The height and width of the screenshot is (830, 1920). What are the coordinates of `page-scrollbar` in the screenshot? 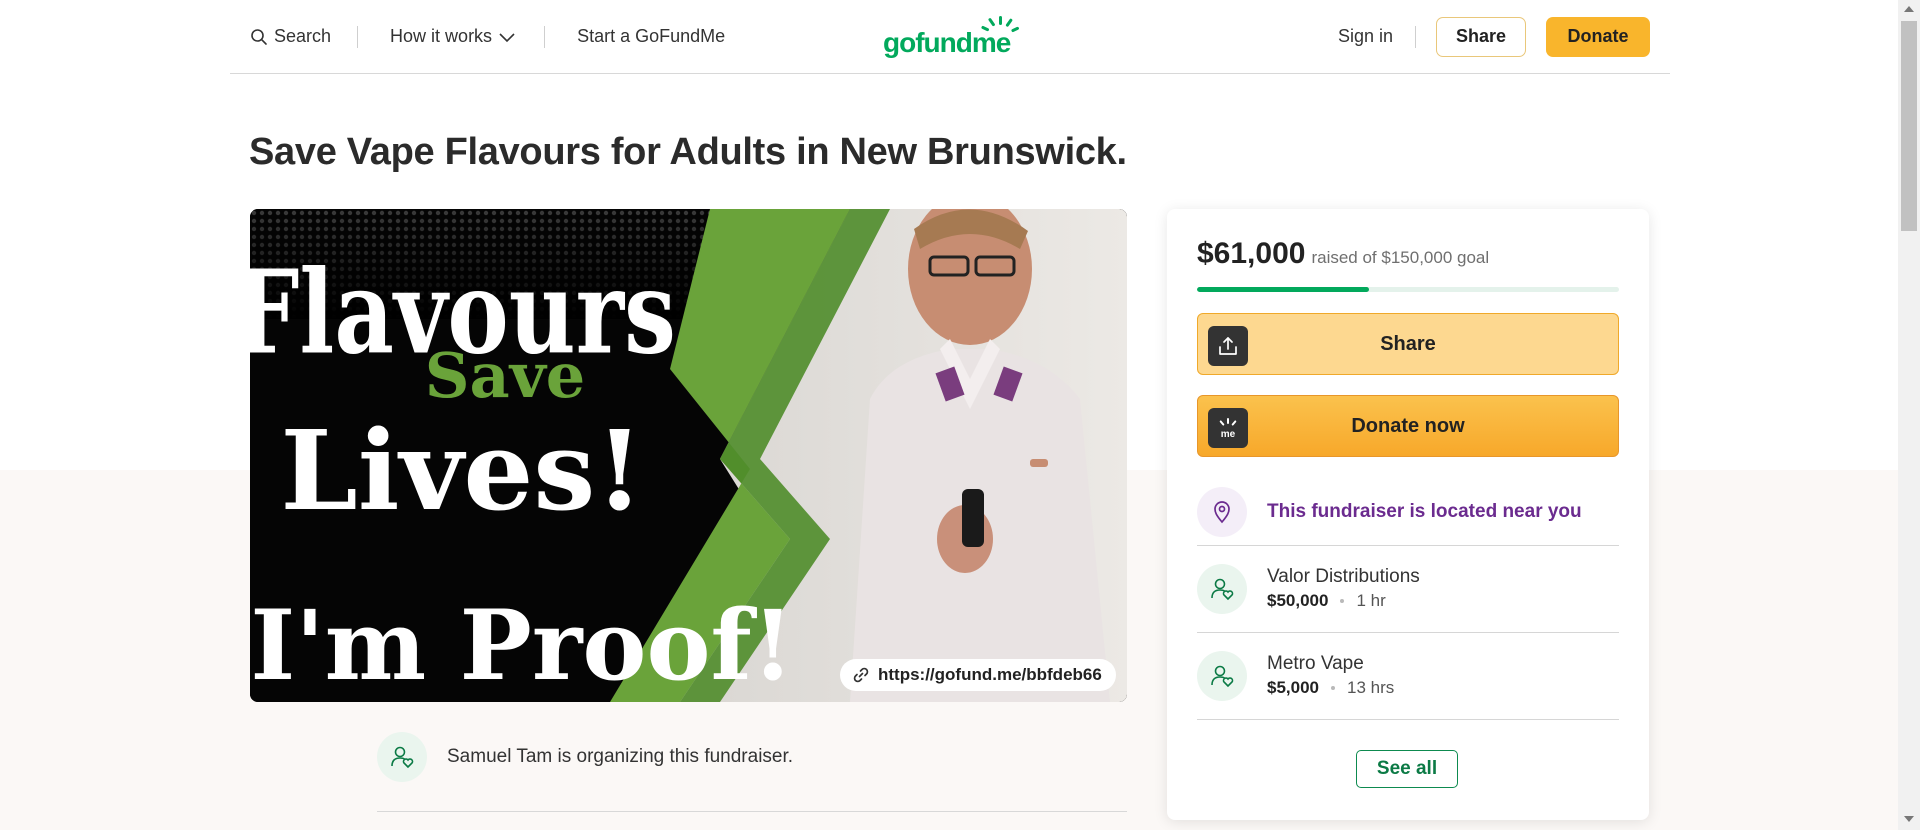 It's located at (1909, 415).